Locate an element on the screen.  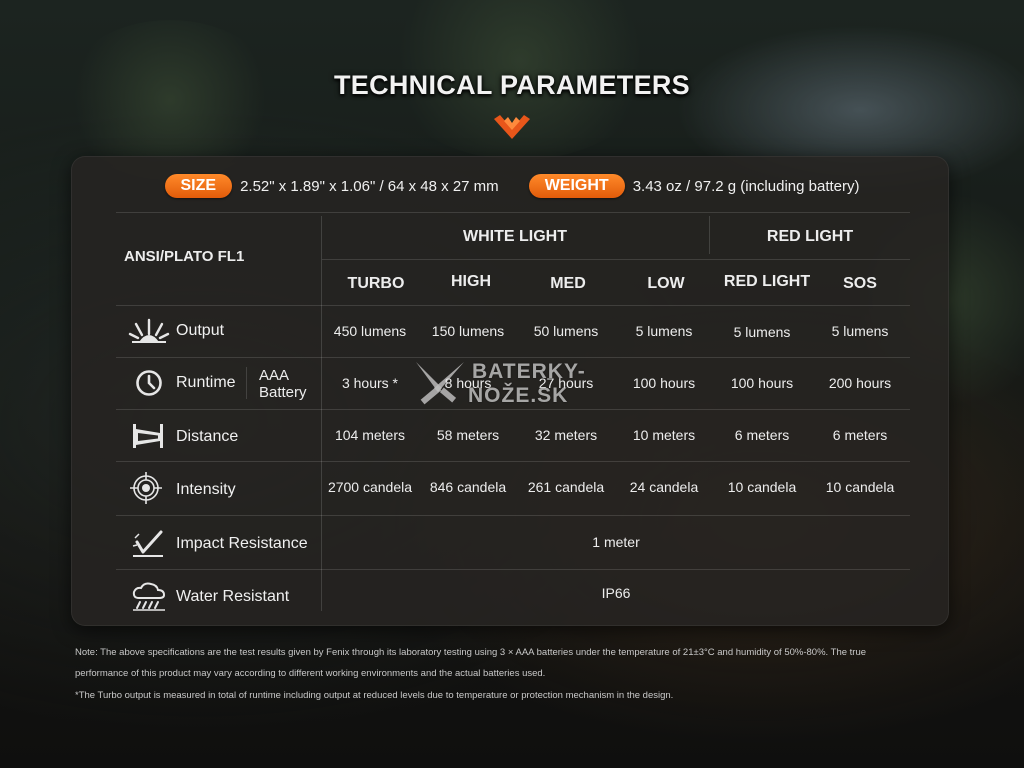
distance-value-turbo: 104 meters is located at coordinates (370, 435).